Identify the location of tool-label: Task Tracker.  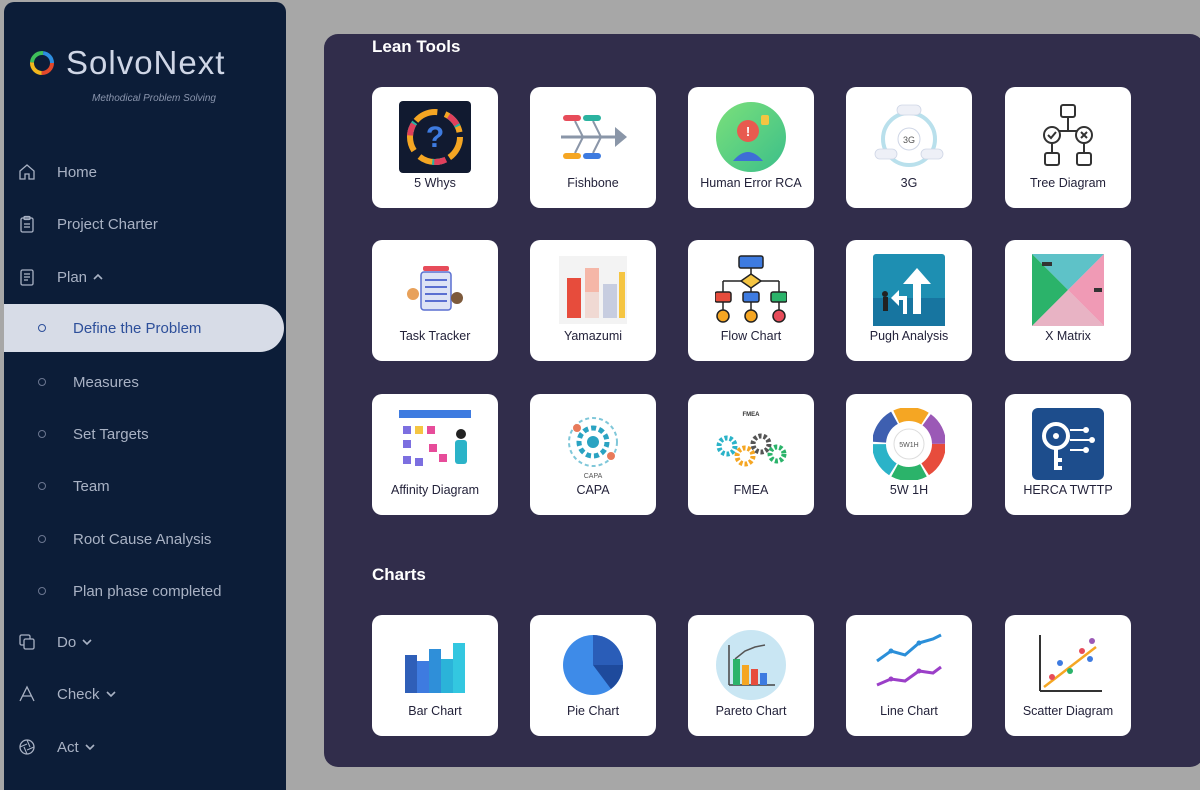
(435, 336).